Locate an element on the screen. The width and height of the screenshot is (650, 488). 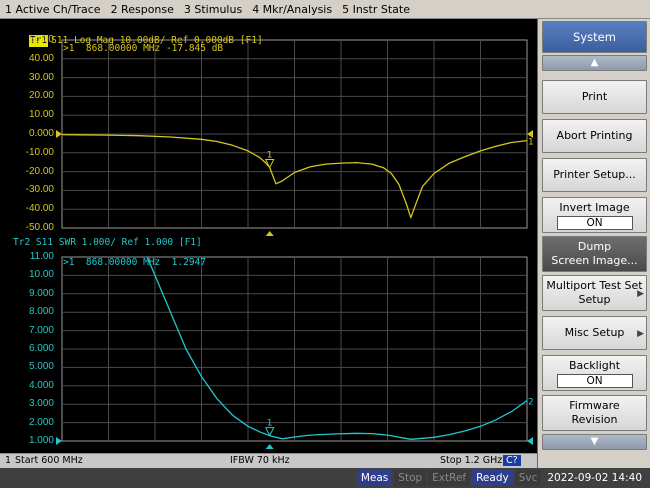
chevron-down-icon: ▼ is located at coordinates (594, 441).